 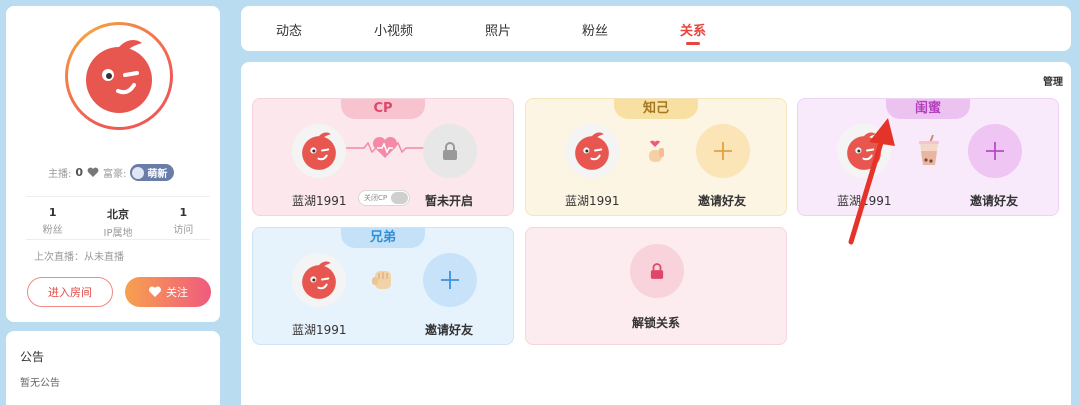 I want to click on fist-bump-icon, so click(x=381, y=280).